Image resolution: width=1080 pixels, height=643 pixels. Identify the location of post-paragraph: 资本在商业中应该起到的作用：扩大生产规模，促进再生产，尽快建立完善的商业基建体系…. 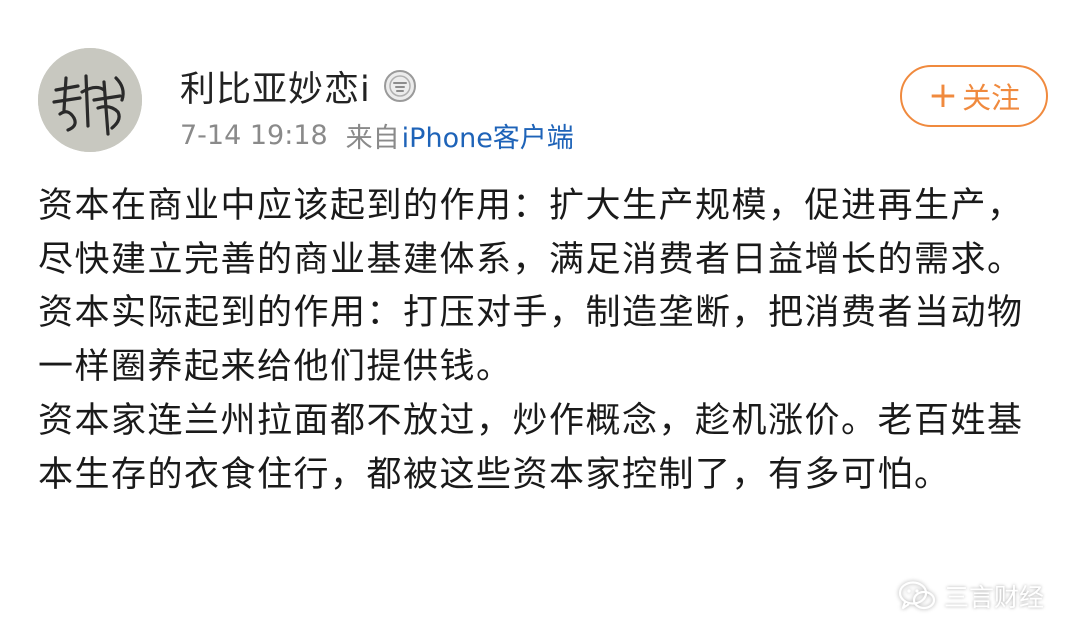
(531, 233).